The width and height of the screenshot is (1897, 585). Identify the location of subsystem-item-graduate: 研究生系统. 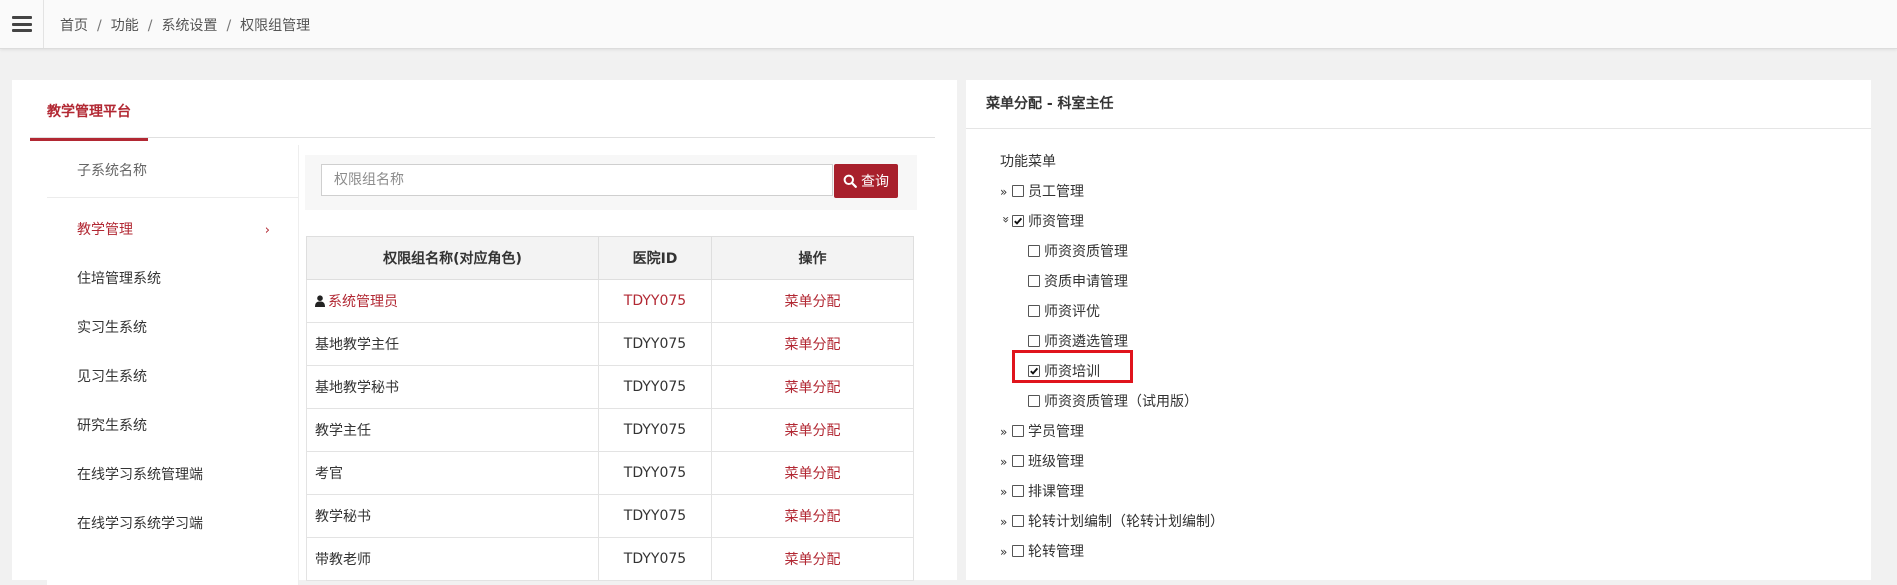
(172, 426).